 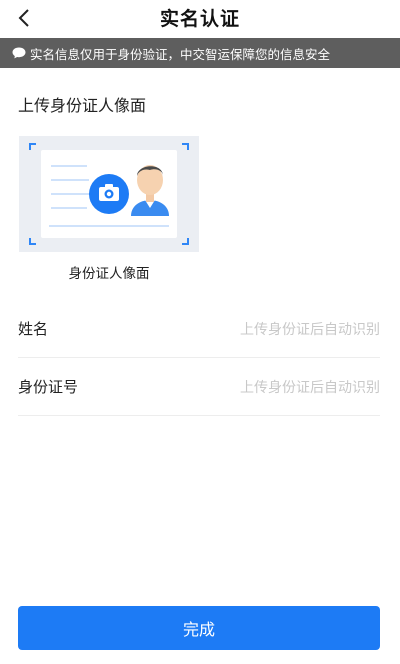 I want to click on upload-section-title: 上传身份证人像面, so click(x=82, y=105).